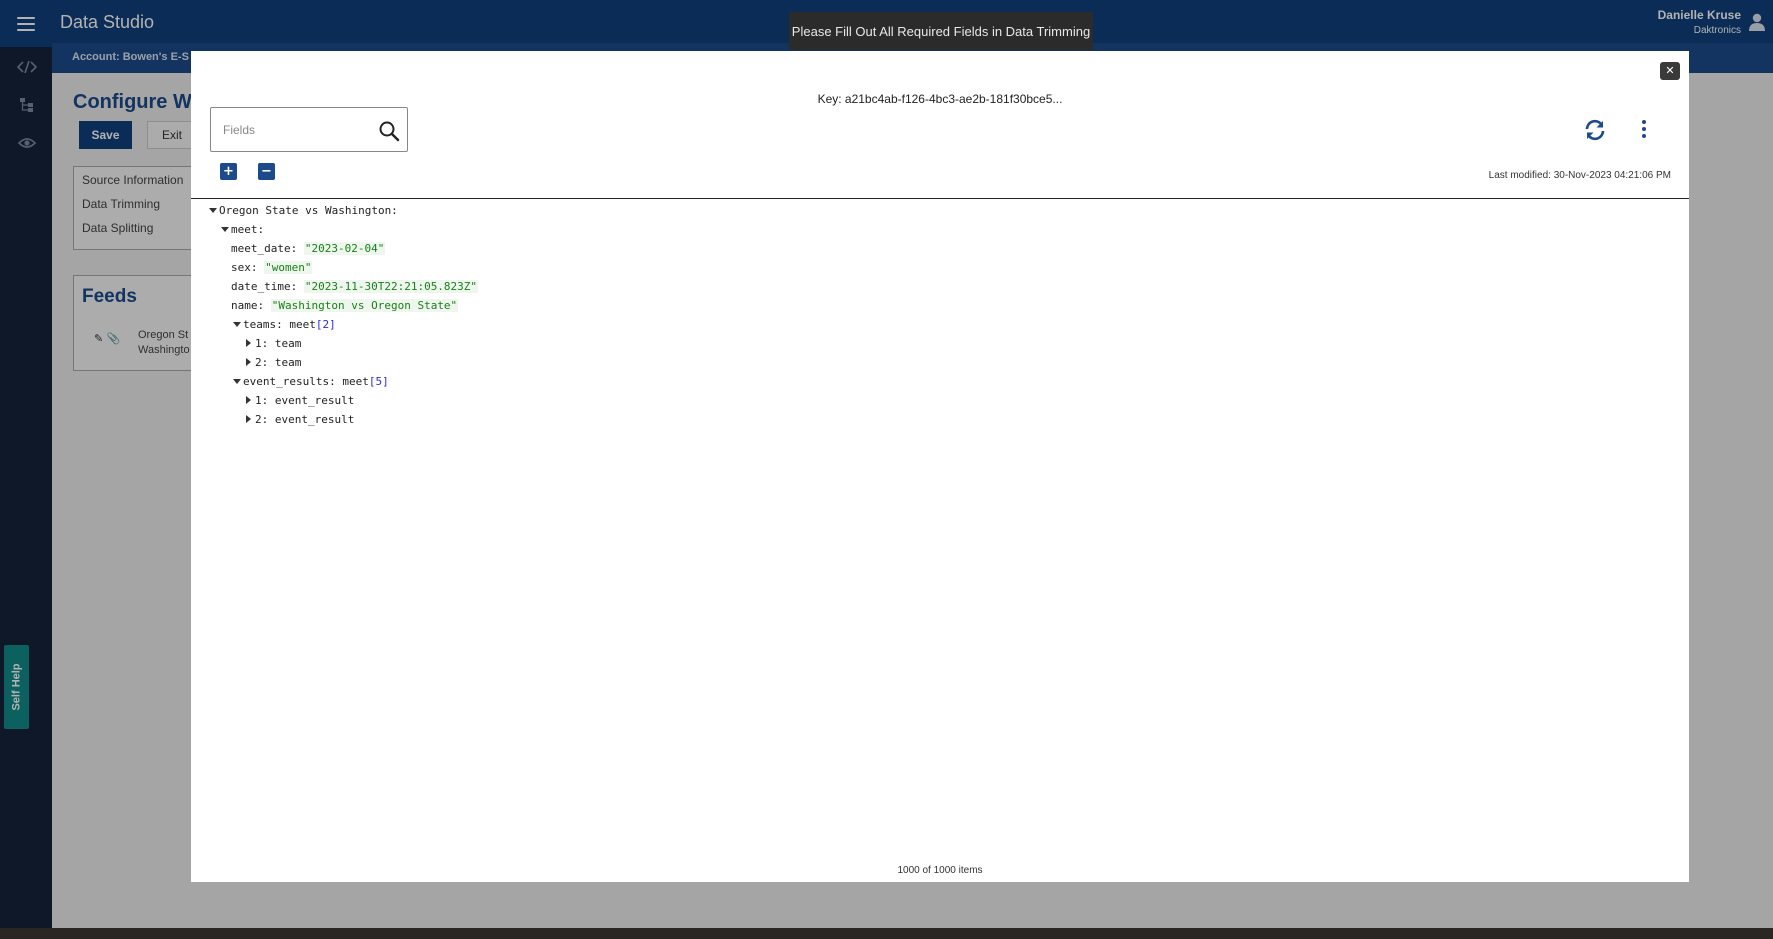 This screenshot has height=939, width=1773. What do you see at coordinates (886, 933) in the screenshot?
I see `bottom-strip` at bounding box center [886, 933].